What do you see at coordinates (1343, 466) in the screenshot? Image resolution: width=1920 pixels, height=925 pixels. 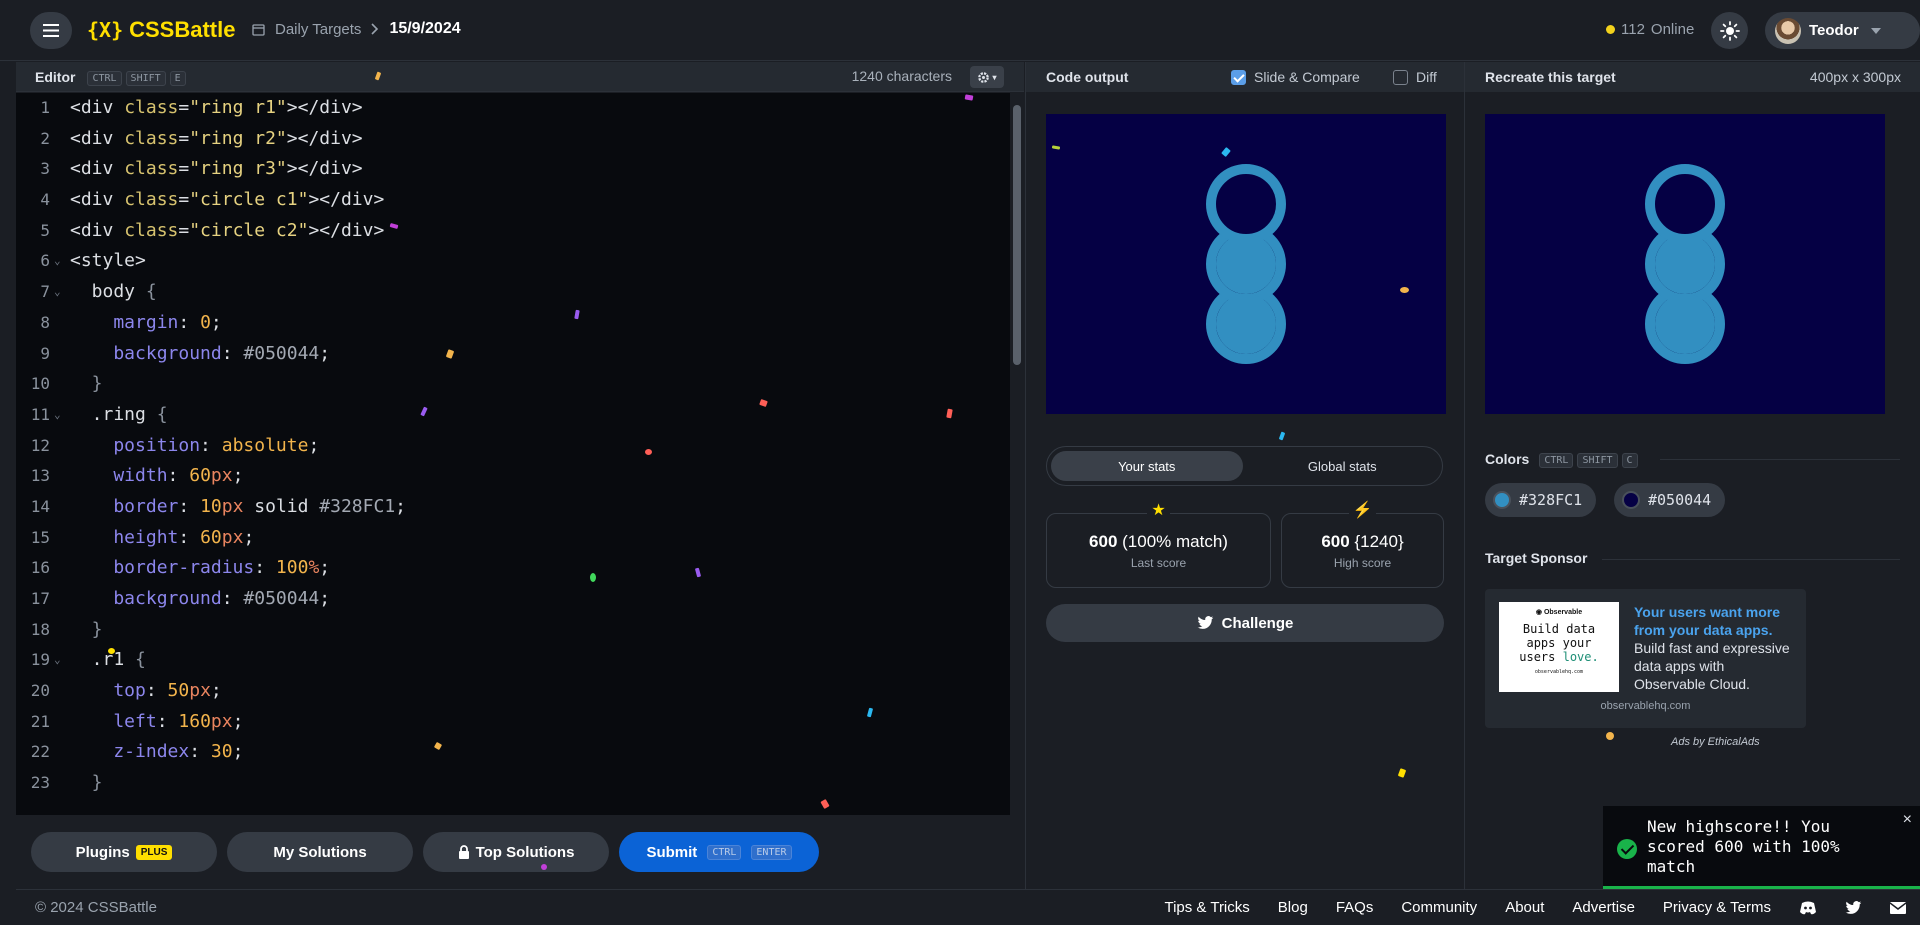 I see `tab-global-stats: Global stats` at bounding box center [1343, 466].